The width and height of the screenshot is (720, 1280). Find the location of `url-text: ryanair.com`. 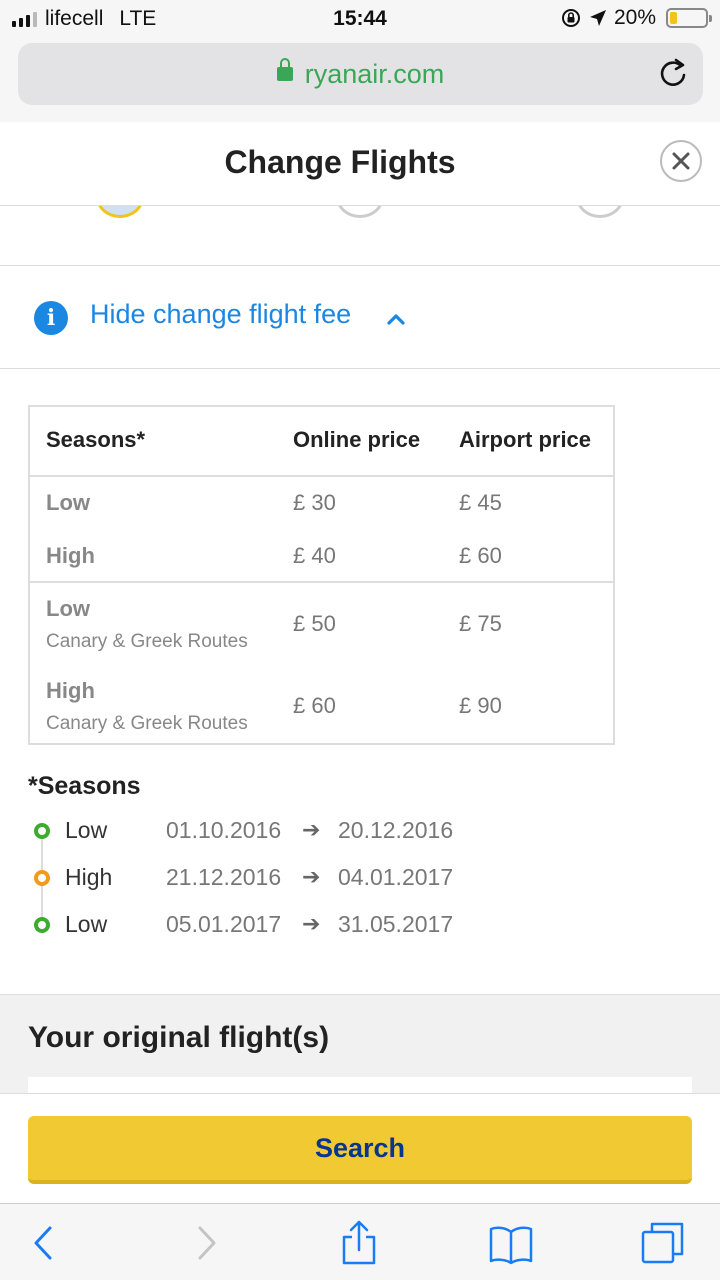

url-text: ryanair.com is located at coordinates (374, 74).